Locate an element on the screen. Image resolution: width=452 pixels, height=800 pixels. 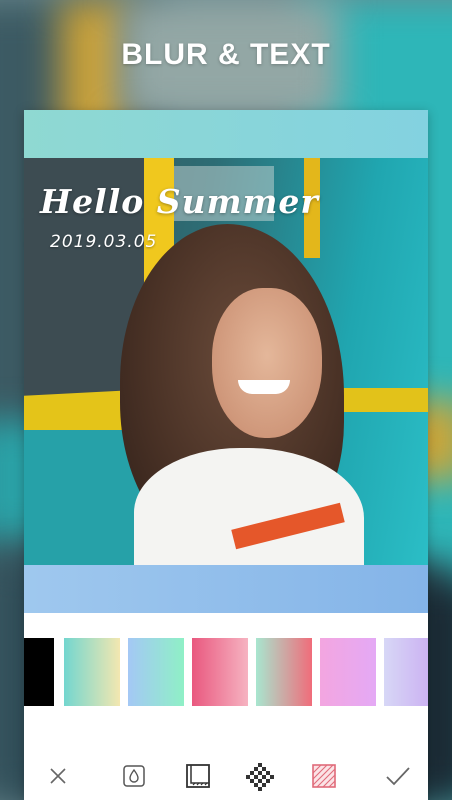
photo-text-title: Hello Summer is located at coordinates (179, 201).